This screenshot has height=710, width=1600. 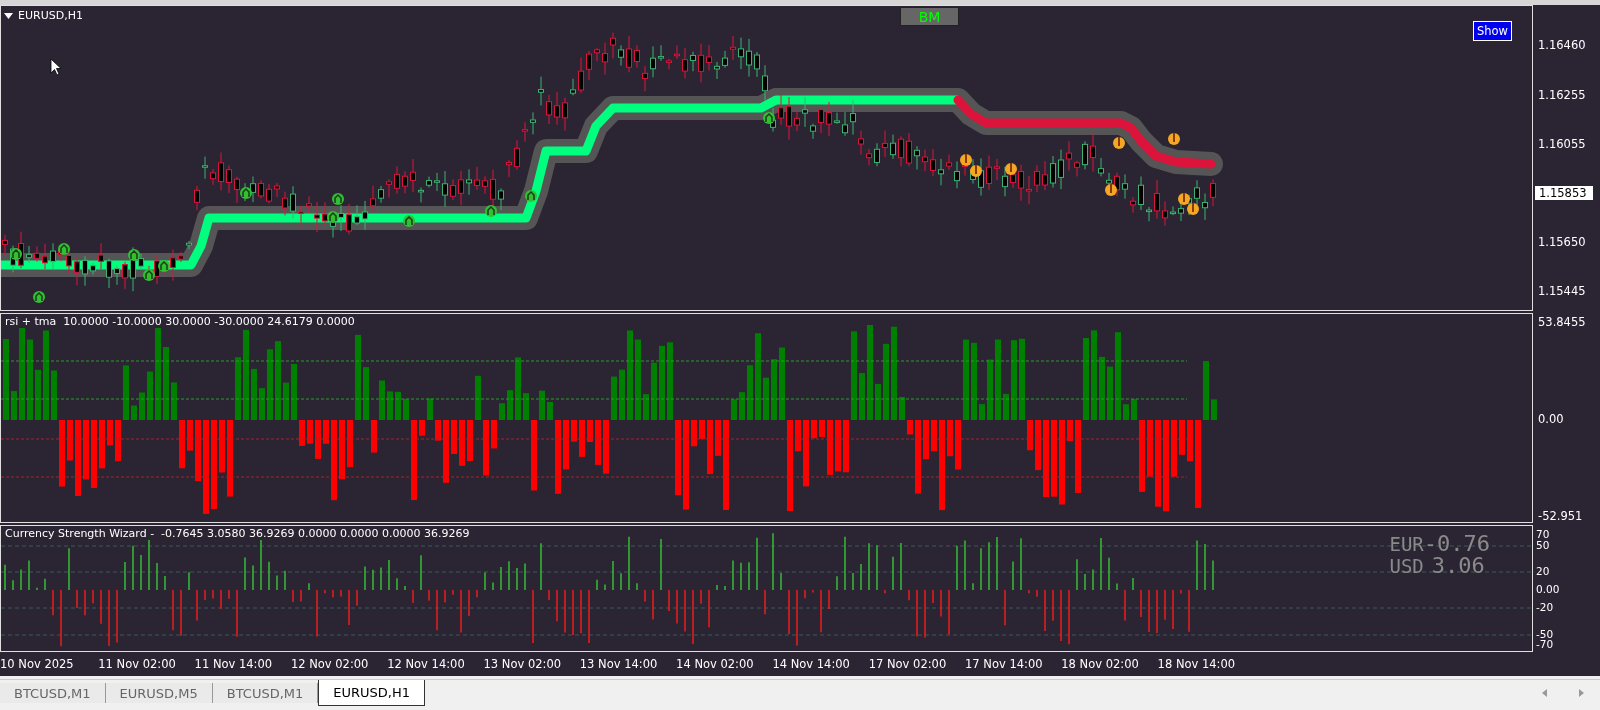 I want to click on scale-label: -70, so click(x=1545, y=644).